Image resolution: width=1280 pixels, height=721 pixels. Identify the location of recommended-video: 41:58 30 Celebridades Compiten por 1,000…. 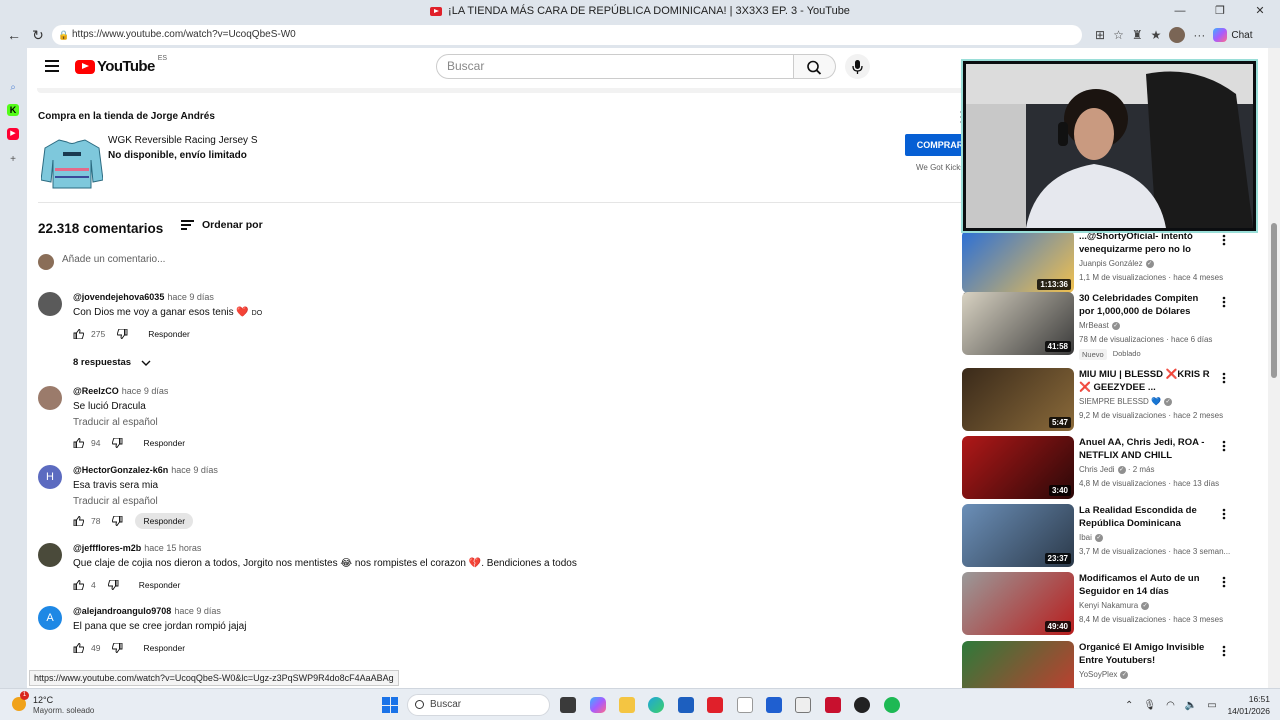
(1112, 326).